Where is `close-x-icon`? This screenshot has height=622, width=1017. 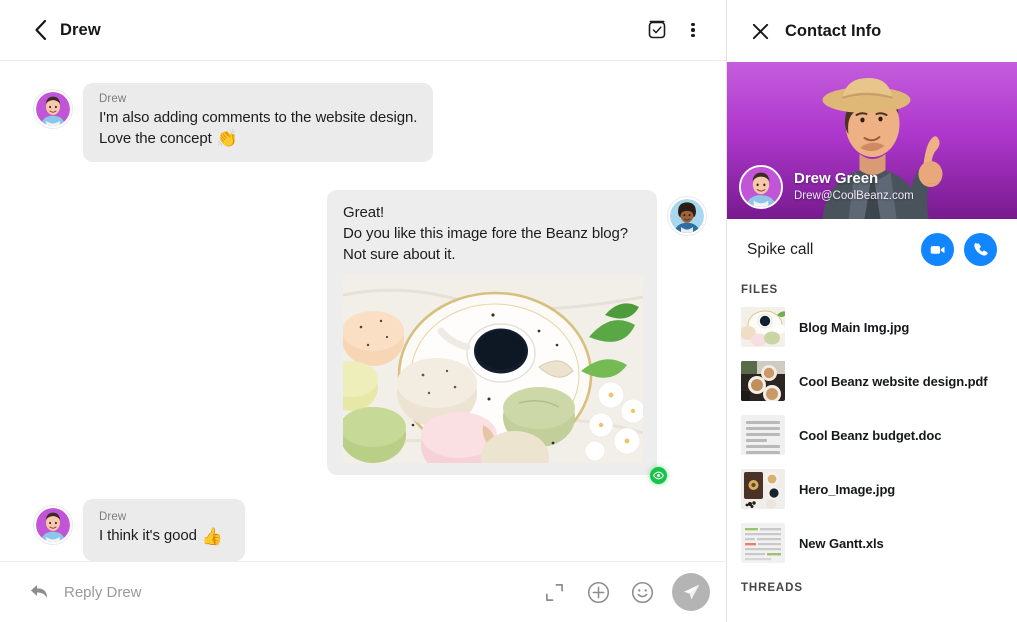
close-x-icon is located at coordinates (760, 31).